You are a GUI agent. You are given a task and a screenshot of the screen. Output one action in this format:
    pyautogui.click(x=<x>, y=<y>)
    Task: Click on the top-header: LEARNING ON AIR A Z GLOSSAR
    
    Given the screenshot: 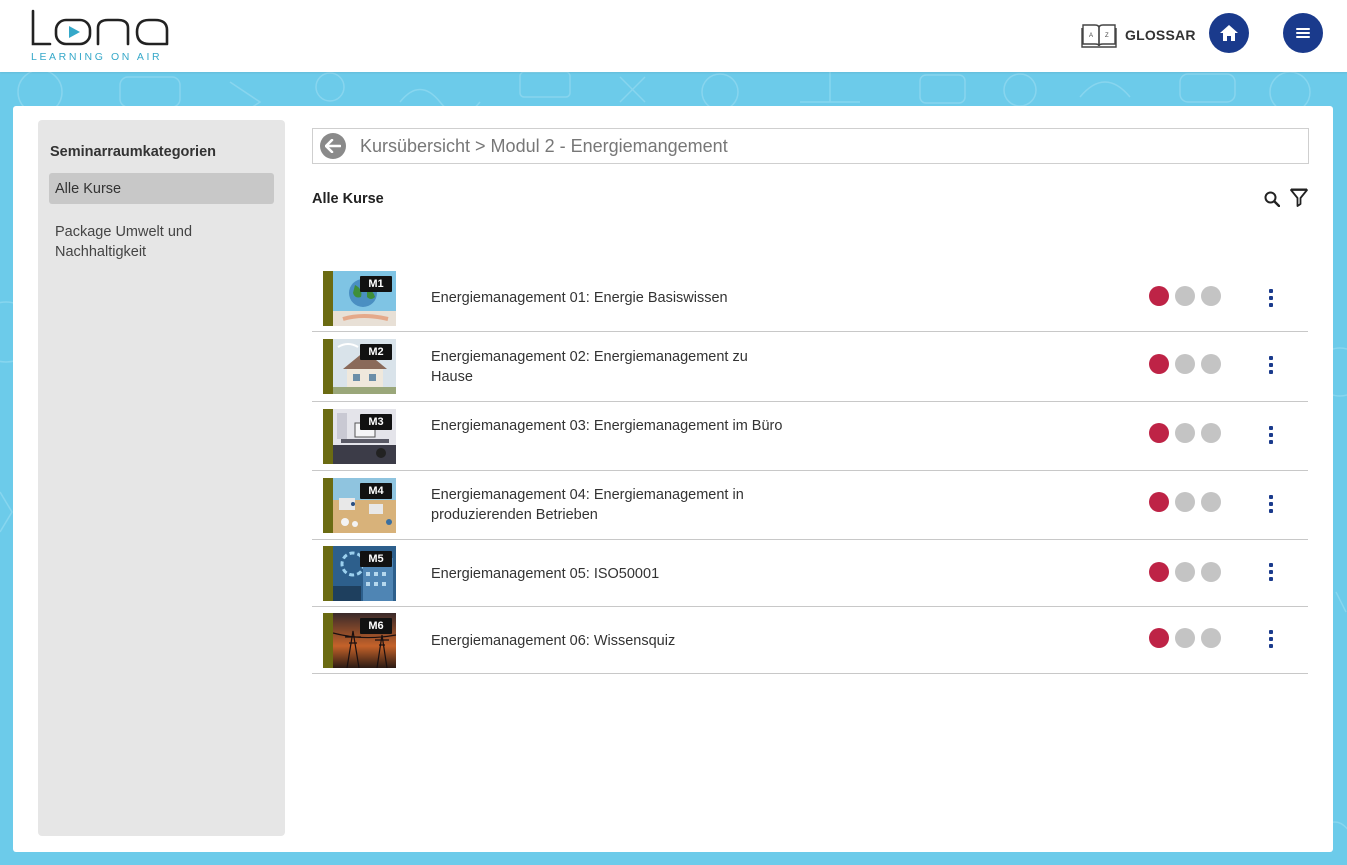 What is the action you would take?
    pyautogui.click(x=673, y=36)
    